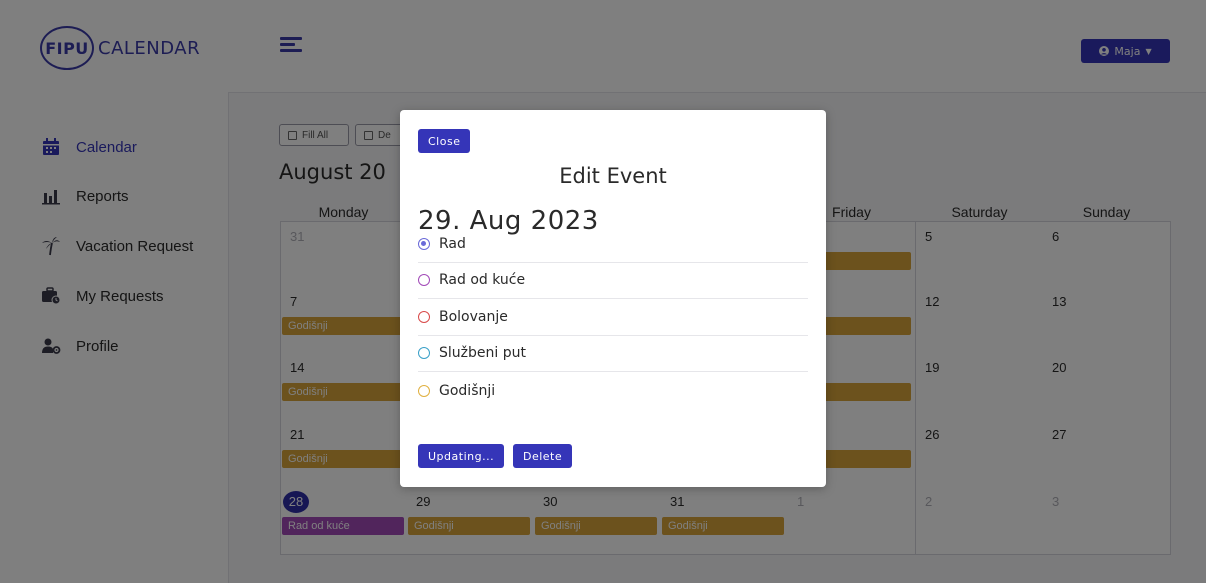 The width and height of the screenshot is (1206, 583). I want to click on event-type-option: Rad, so click(613, 244).